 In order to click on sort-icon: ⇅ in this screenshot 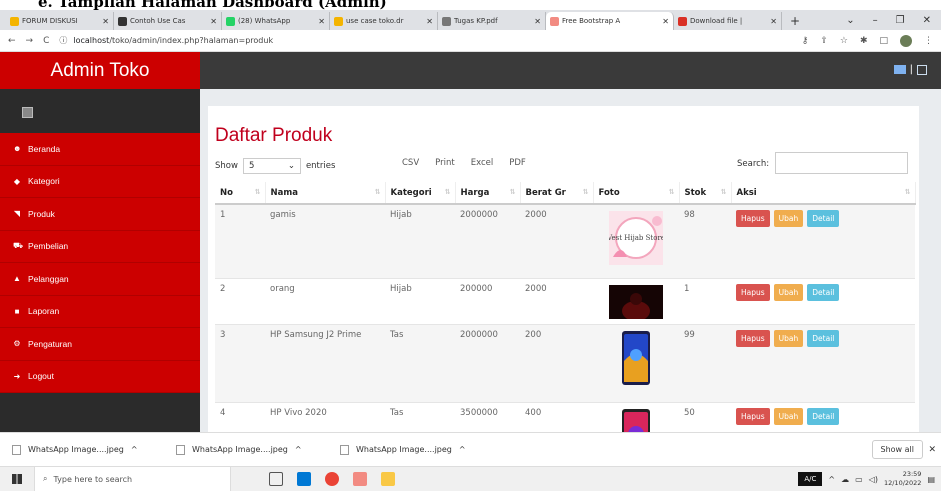, I will do `click(585, 192)`.